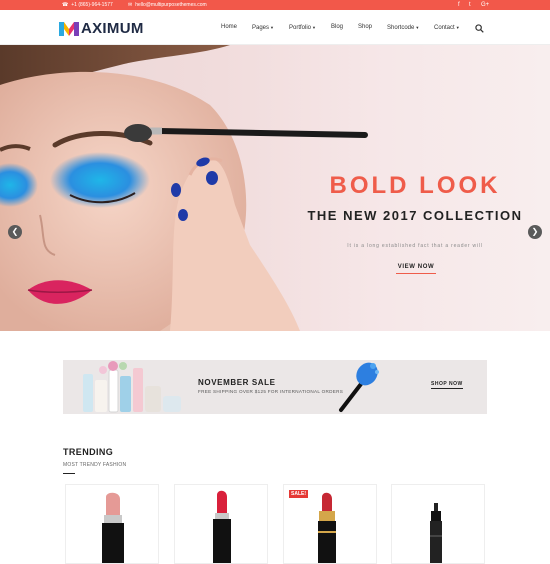  What do you see at coordinates (65, 5) in the screenshot?
I see `phone-icon: ☎` at bounding box center [65, 5].